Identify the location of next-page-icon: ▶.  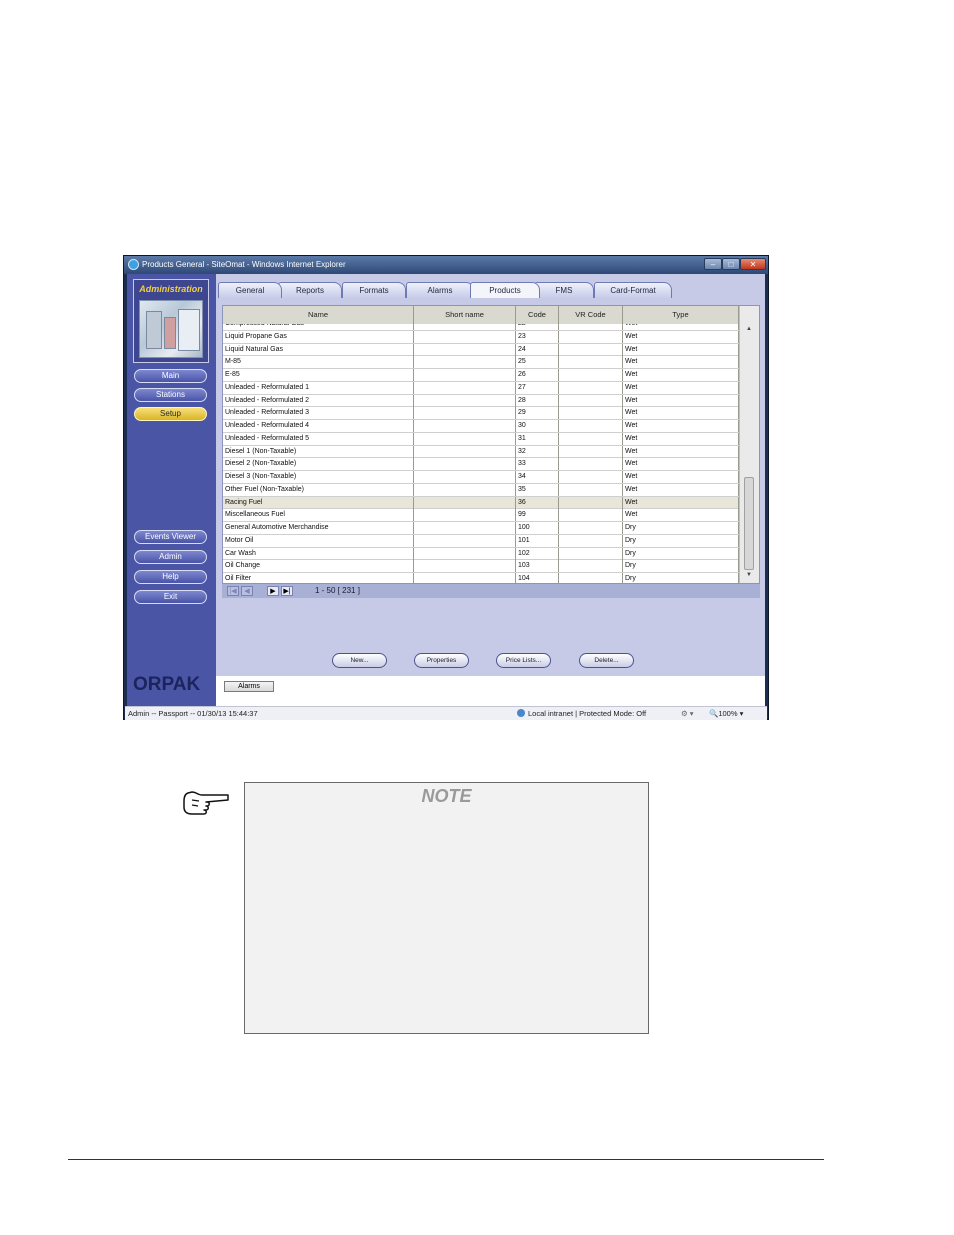
(273, 591).